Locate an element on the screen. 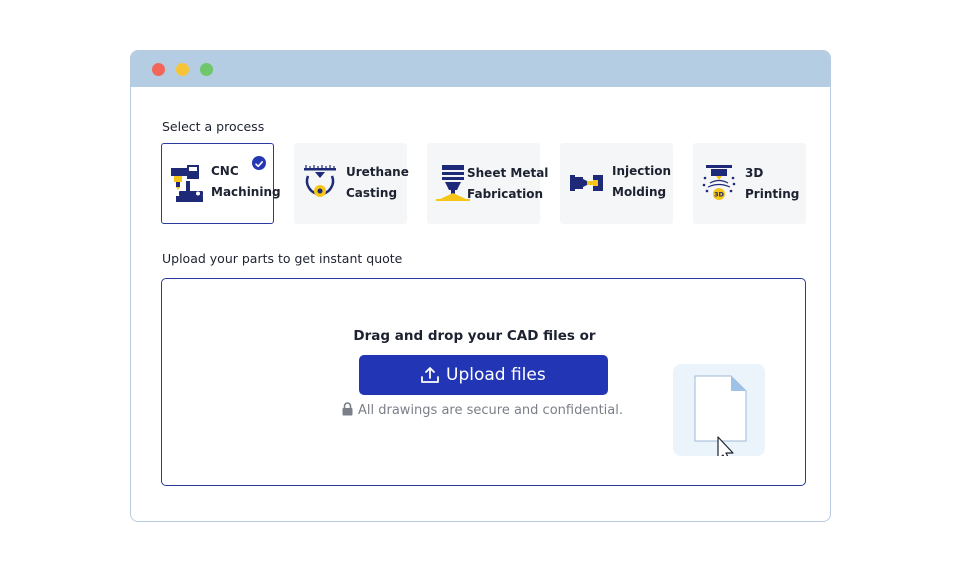 Image resolution: width=953 pixels, height=584 pixels. process-card-sheet-metal: Sheet Metal Fabrication is located at coordinates (487, 183).